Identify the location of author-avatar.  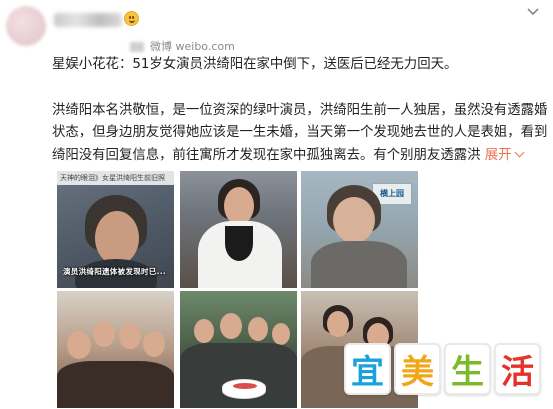
(26, 26).